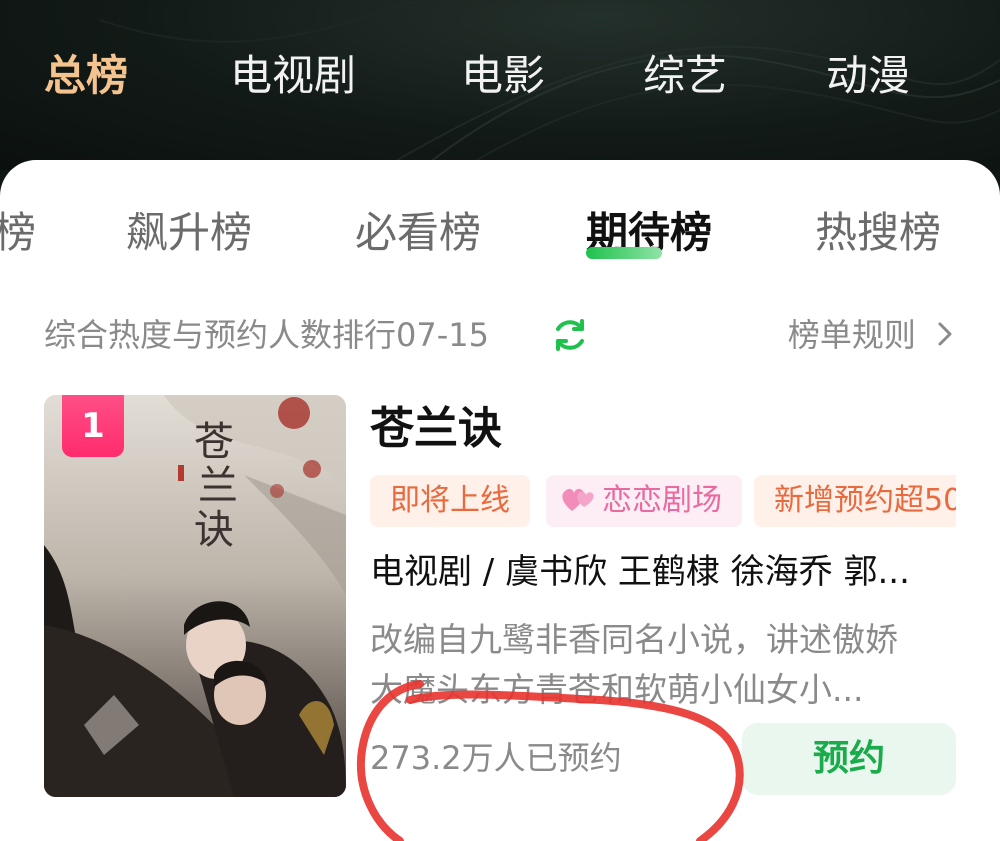 The image size is (1000, 841). Describe the element at coordinates (503, 76) in the screenshot. I see `tab-movie: 电影` at that location.